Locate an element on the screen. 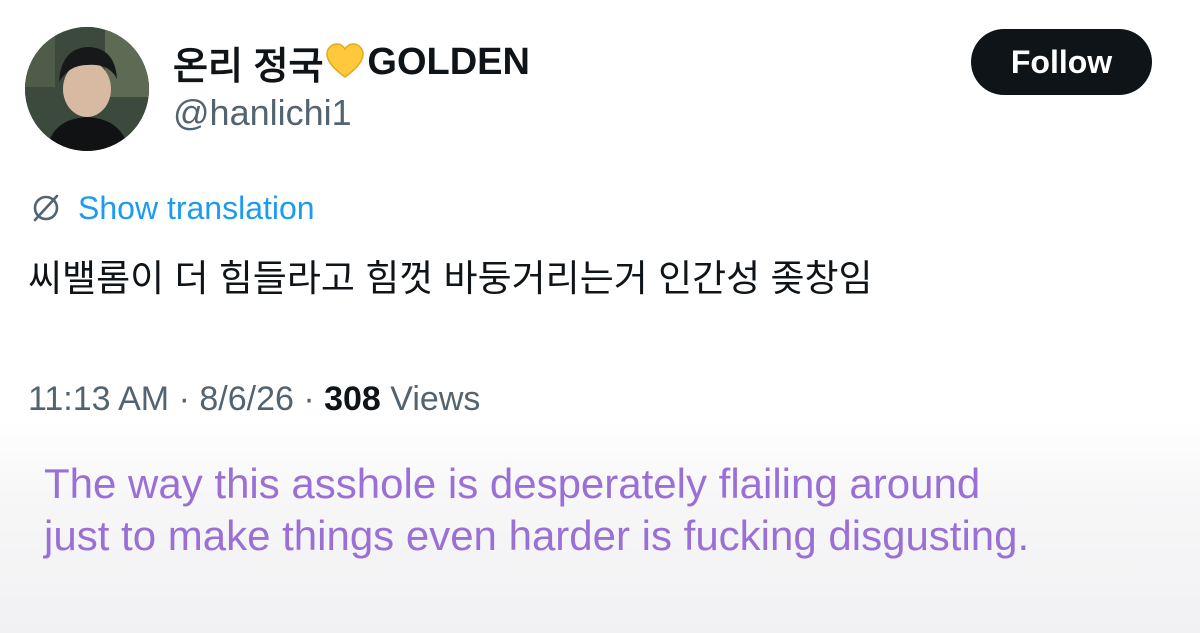 The width and height of the screenshot is (1200, 633). avatar is located at coordinates (87, 89).